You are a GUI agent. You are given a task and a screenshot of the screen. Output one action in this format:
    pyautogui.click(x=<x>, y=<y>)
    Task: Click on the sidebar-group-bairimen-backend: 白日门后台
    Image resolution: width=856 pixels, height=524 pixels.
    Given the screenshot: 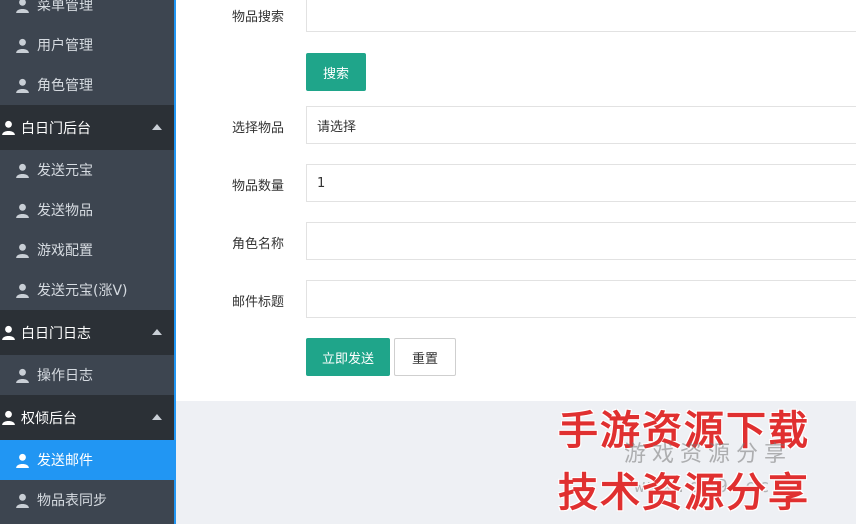 What is the action you would take?
    pyautogui.click(x=87, y=127)
    